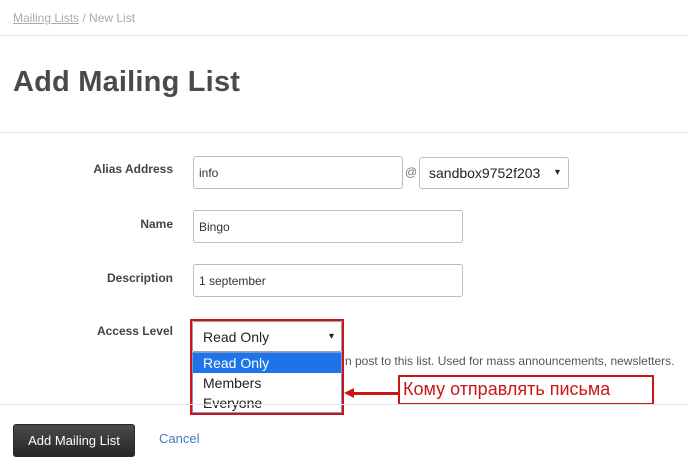 This screenshot has width=688, height=466. I want to click on description-input, so click(328, 280).